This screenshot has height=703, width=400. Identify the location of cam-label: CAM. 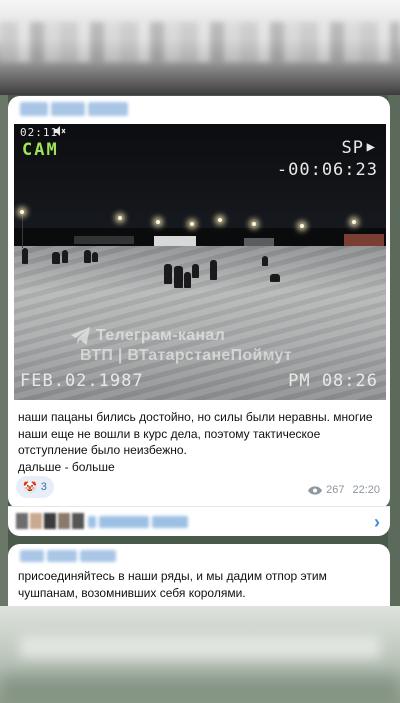
(40, 150).